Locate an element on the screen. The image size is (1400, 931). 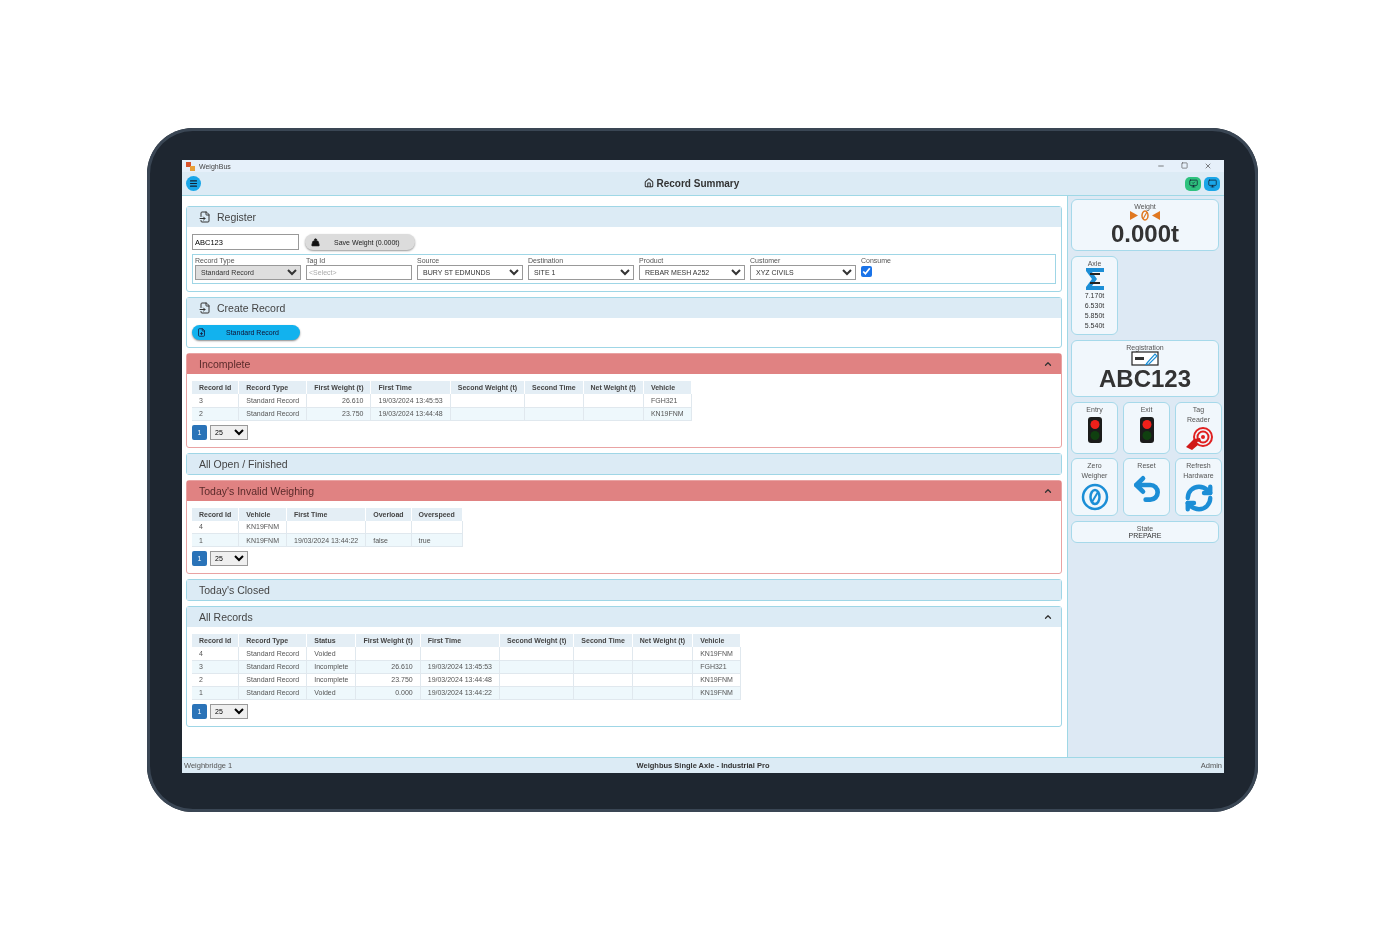
maximize-icon is located at coordinates (1184, 165).